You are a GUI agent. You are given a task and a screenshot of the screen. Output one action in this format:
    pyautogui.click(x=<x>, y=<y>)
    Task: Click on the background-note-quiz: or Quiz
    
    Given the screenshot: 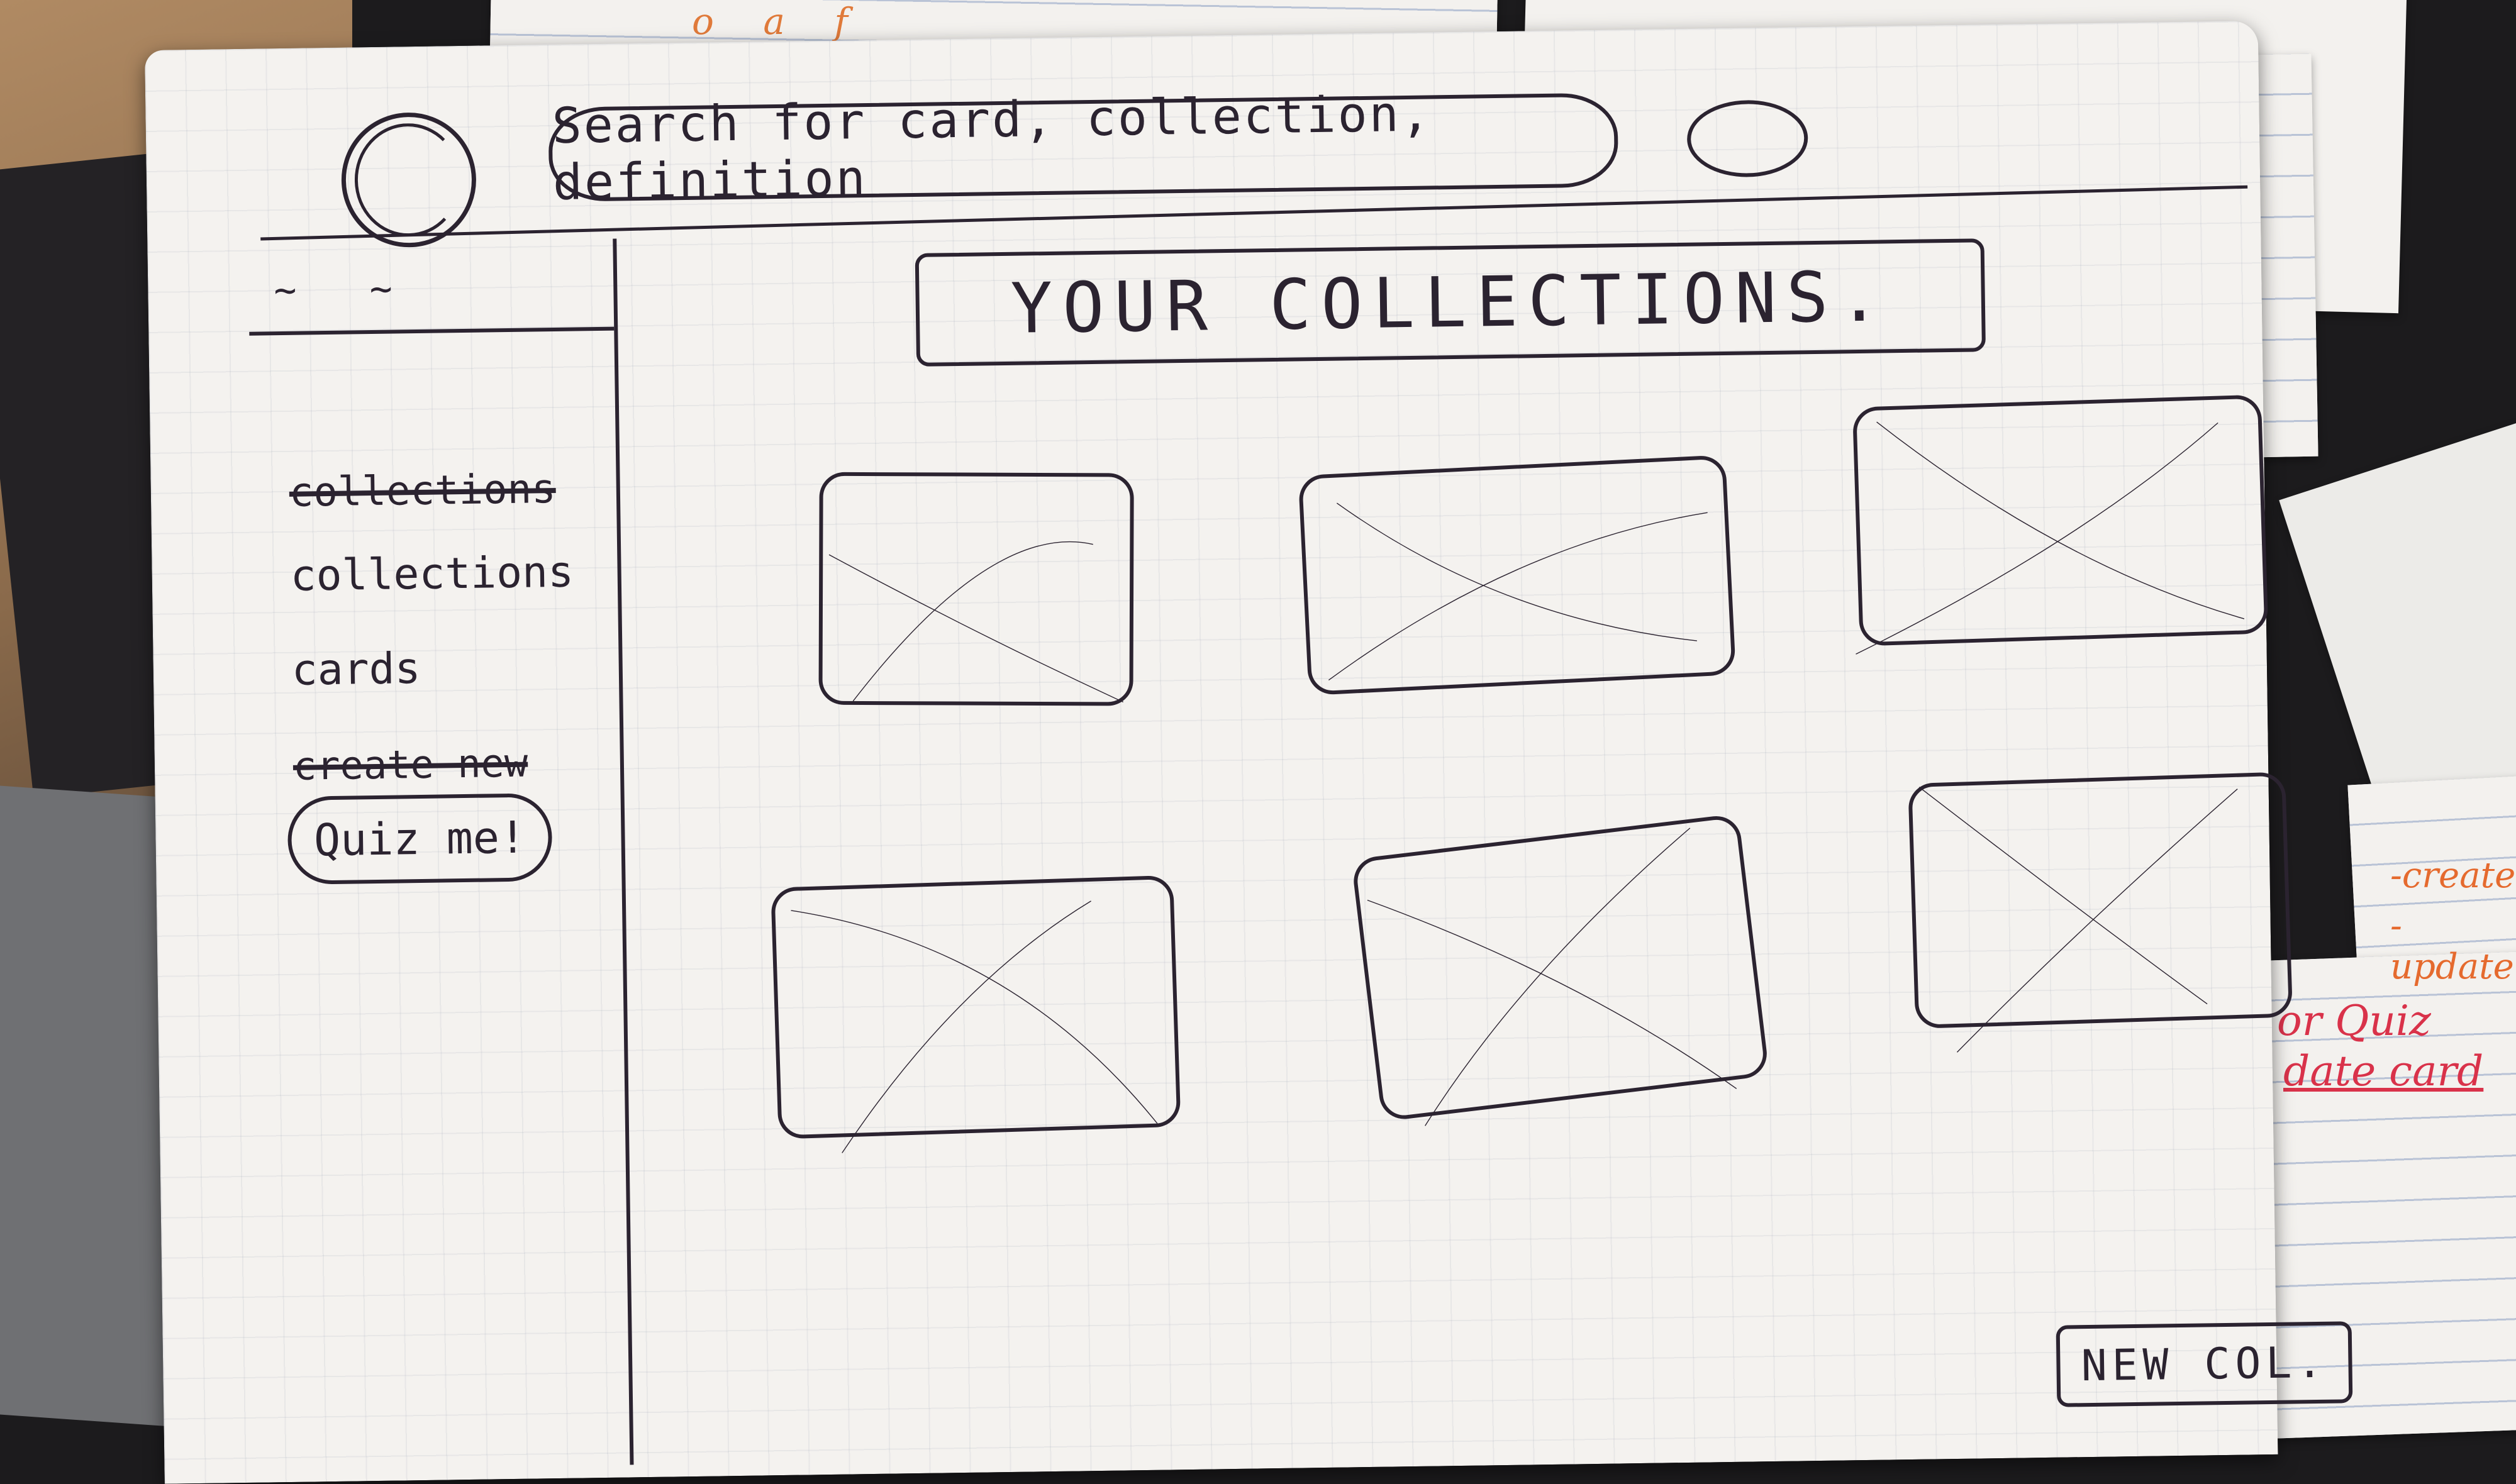 What is the action you would take?
    pyautogui.click(x=2354, y=1021)
    